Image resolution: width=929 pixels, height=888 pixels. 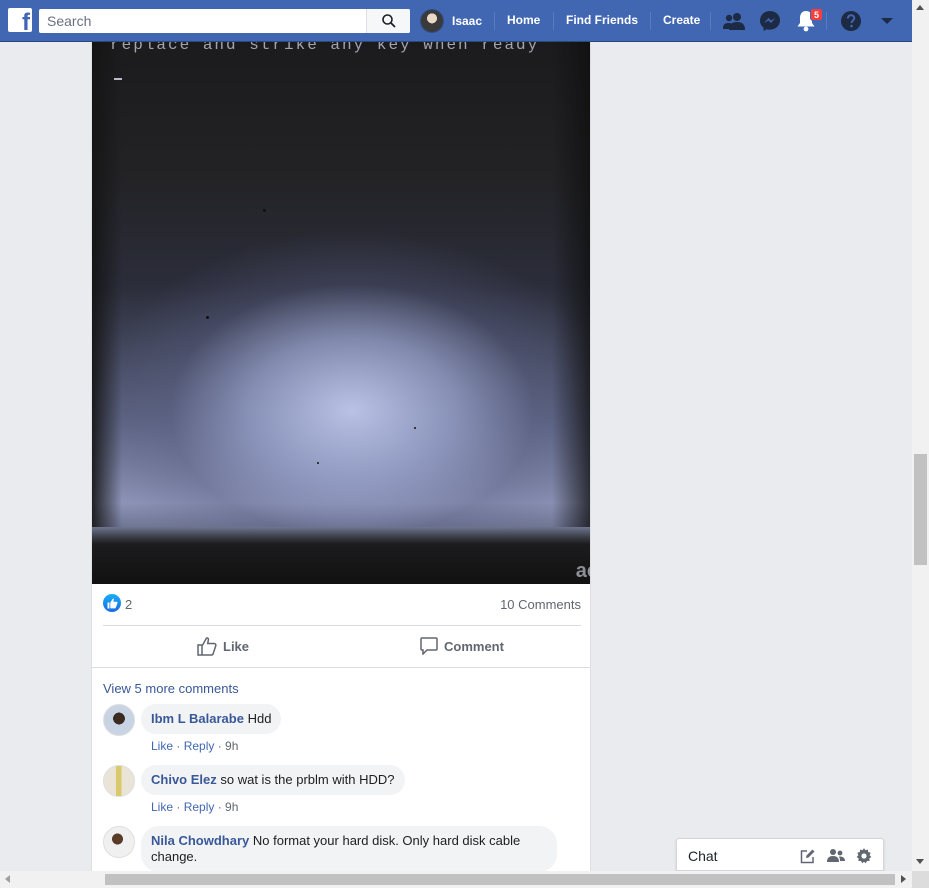 I want to click on chat-bar: Chat, so click(x=780, y=854).